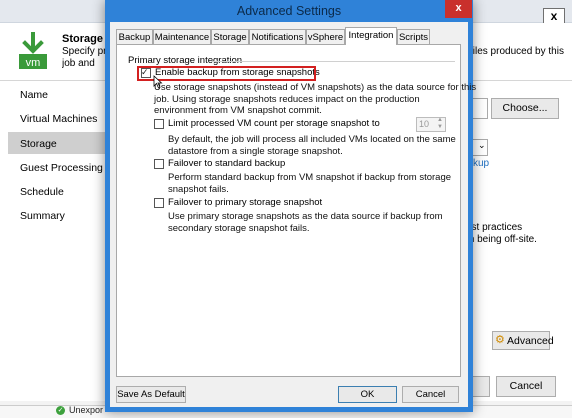 The width and height of the screenshot is (572, 418). What do you see at coordinates (34, 95) in the screenshot?
I see `sidebar-step-name: Name` at bounding box center [34, 95].